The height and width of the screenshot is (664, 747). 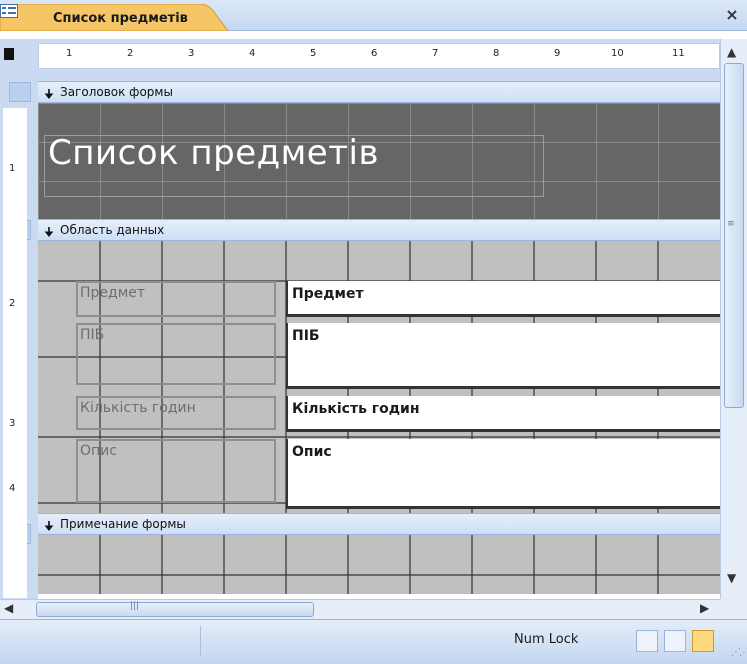 What do you see at coordinates (15, 353) in the screenshot?
I see `vertical-ruler-scale: 1 2 3 4` at bounding box center [15, 353].